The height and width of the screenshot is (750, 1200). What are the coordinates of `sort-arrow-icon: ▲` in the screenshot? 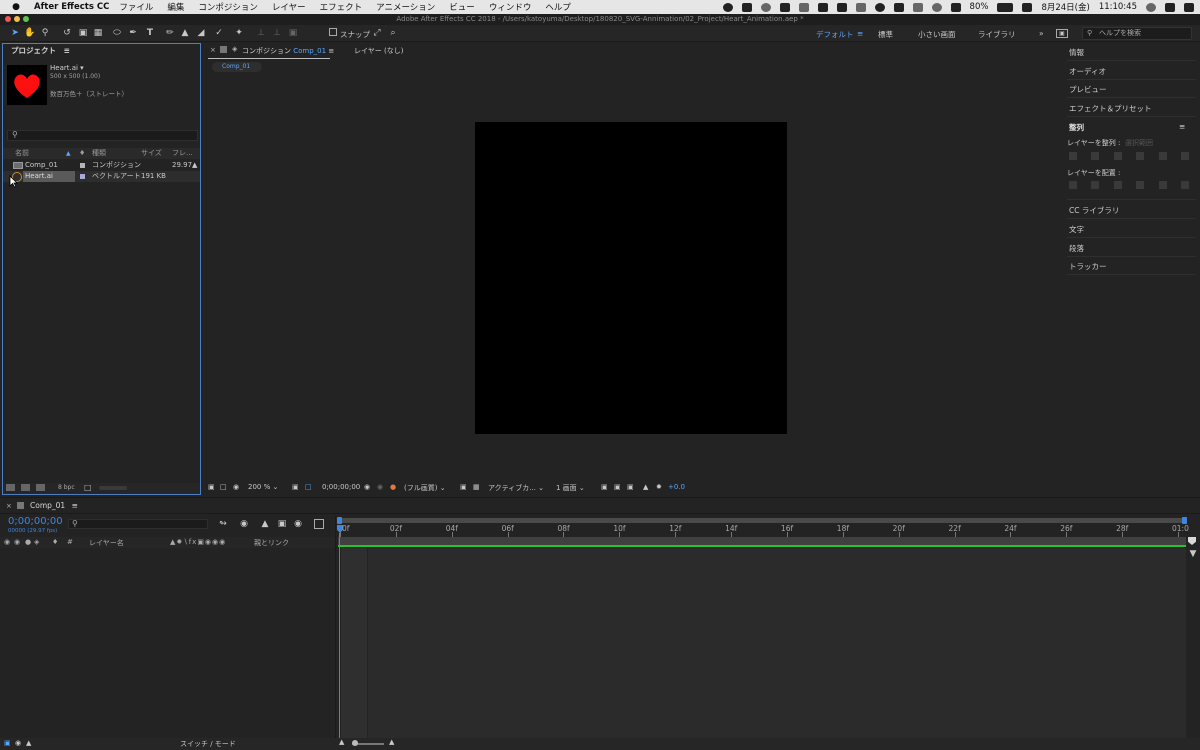 It's located at (68, 153).